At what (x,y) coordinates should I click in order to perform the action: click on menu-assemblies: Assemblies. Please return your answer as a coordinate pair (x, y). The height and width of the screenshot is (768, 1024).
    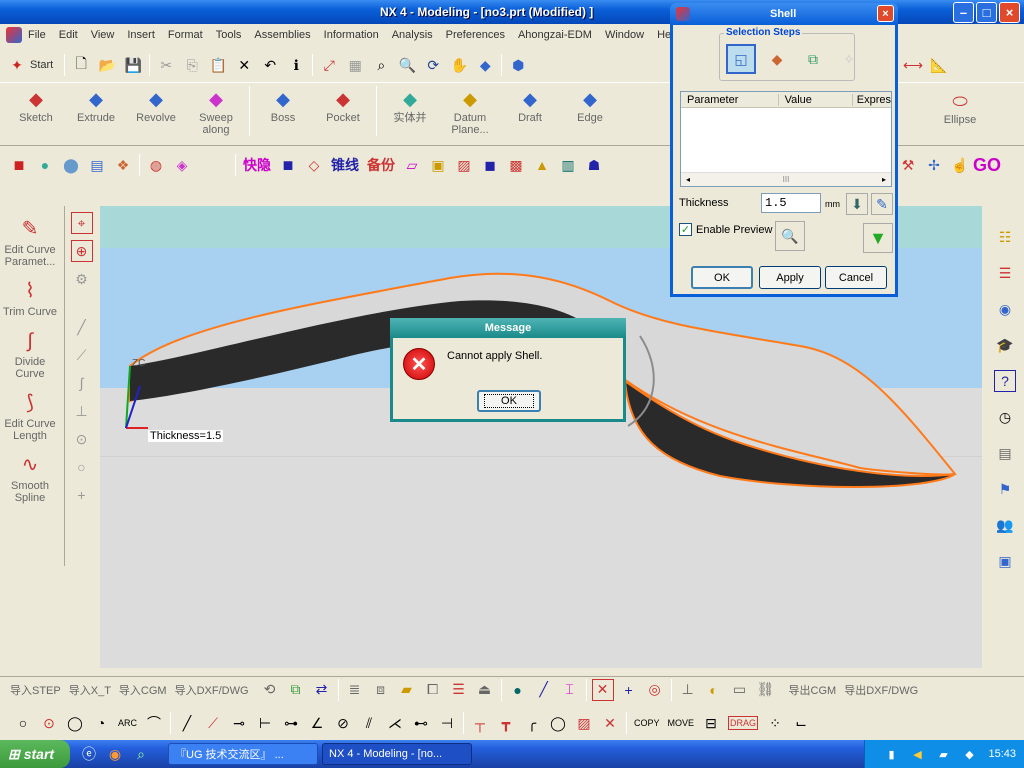
    Looking at the image, I should click on (282, 35).